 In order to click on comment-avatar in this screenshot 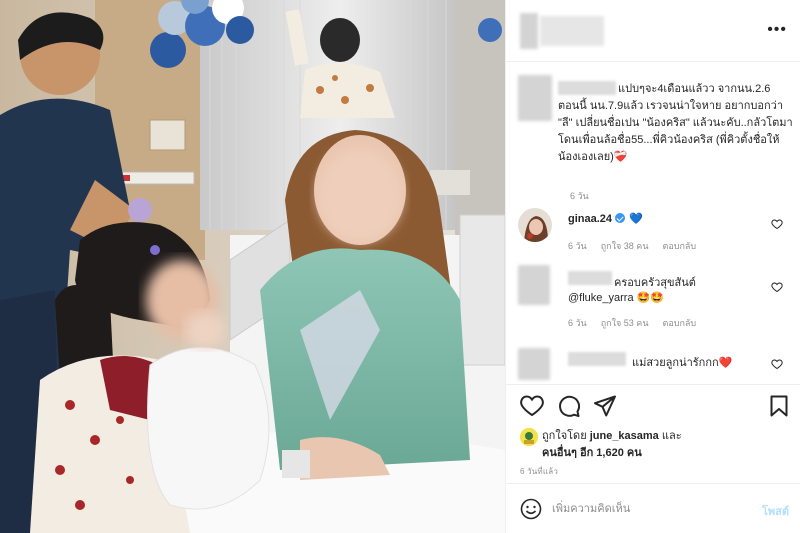, I will do `click(535, 225)`.